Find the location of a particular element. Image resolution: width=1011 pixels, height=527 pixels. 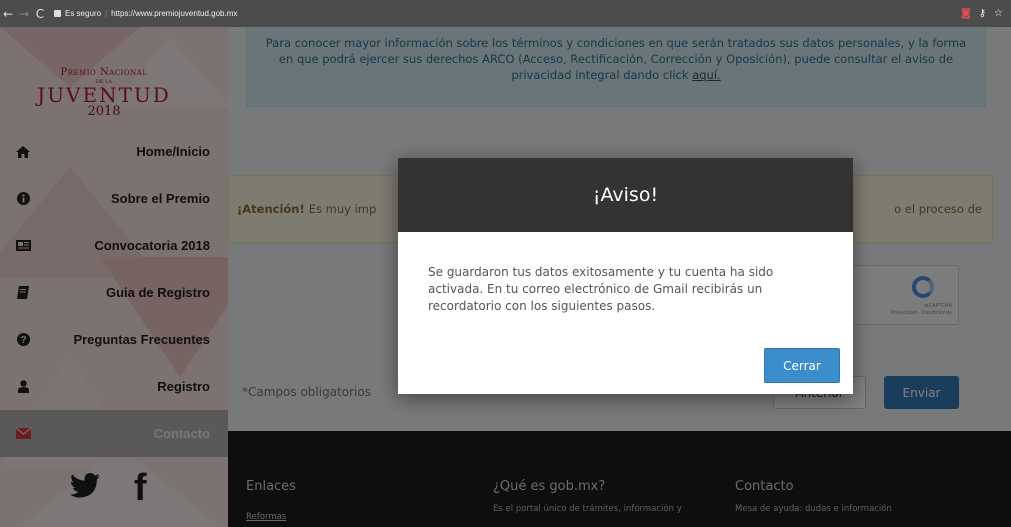

extension-icon: ◙ is located at coordinates (966, 13).